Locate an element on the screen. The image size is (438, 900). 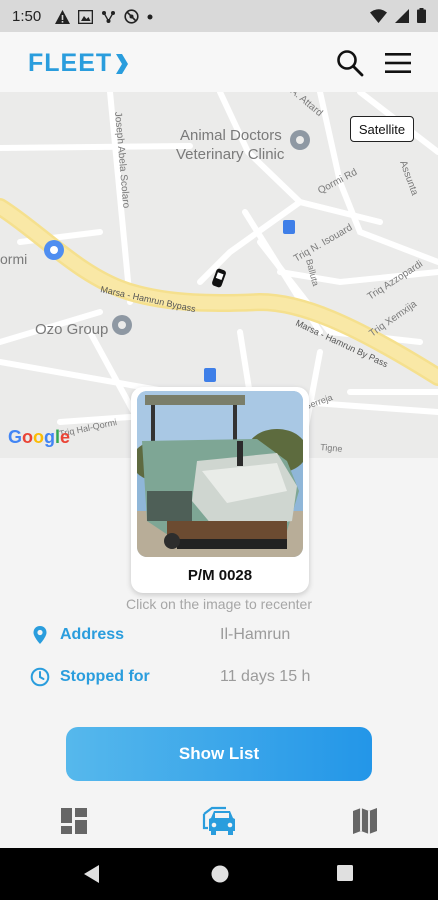
map-label: Tigne is located at coordinates (331, 448).